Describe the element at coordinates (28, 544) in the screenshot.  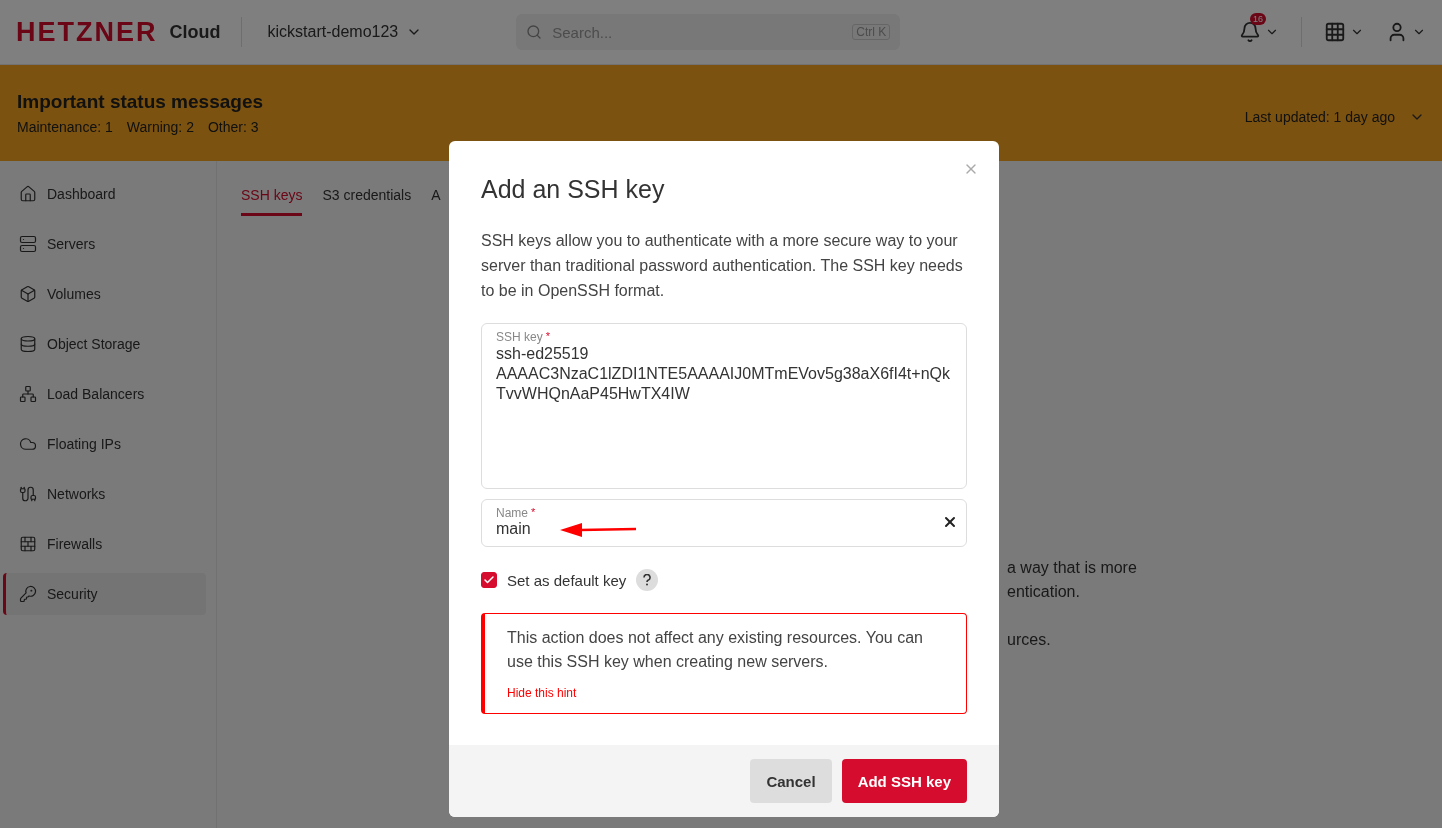
I see `brick-wall-icon` at that location.